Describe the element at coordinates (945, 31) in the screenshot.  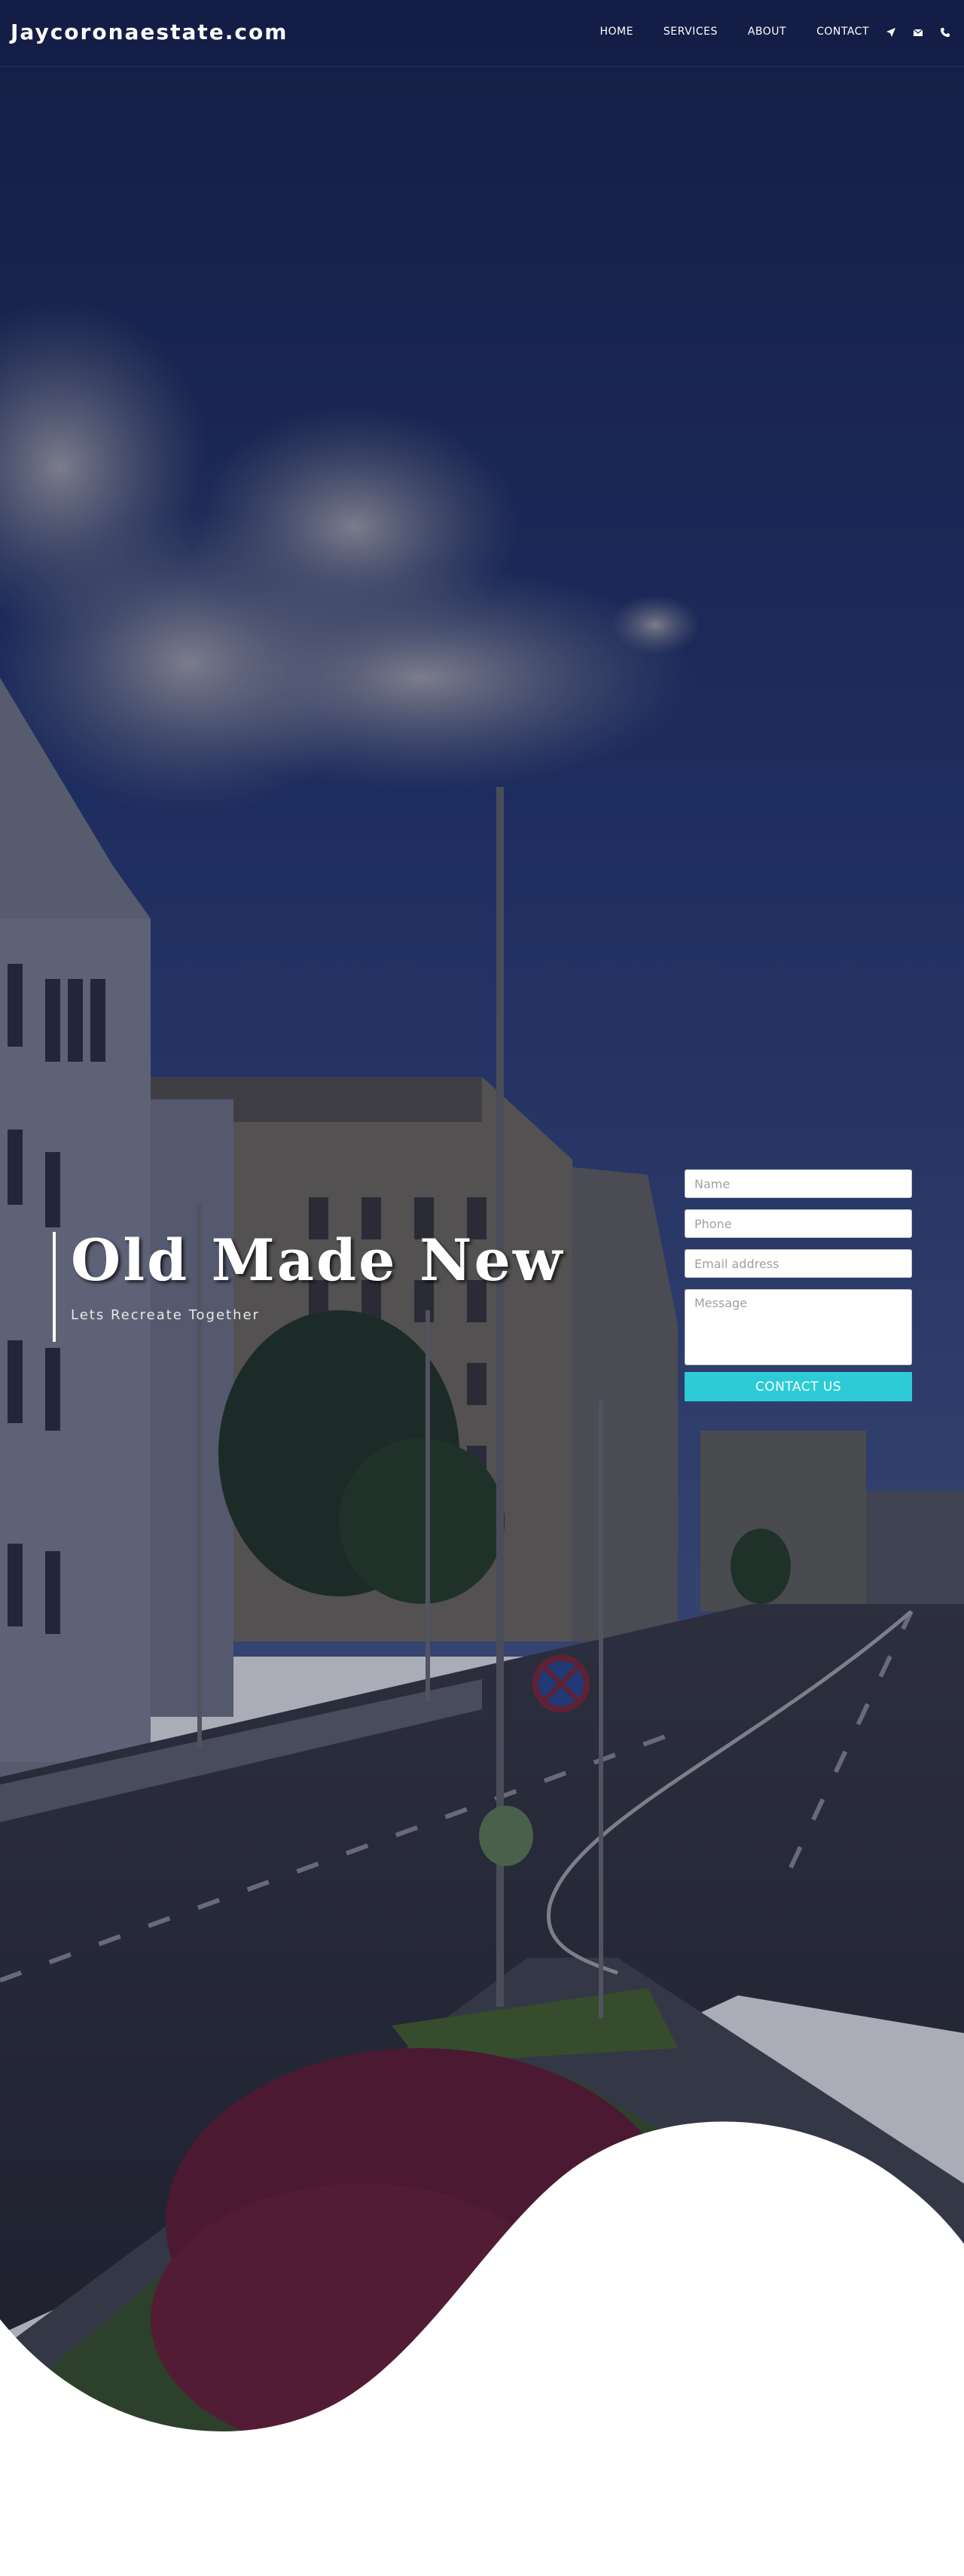
I see `phone-icon` at that location.